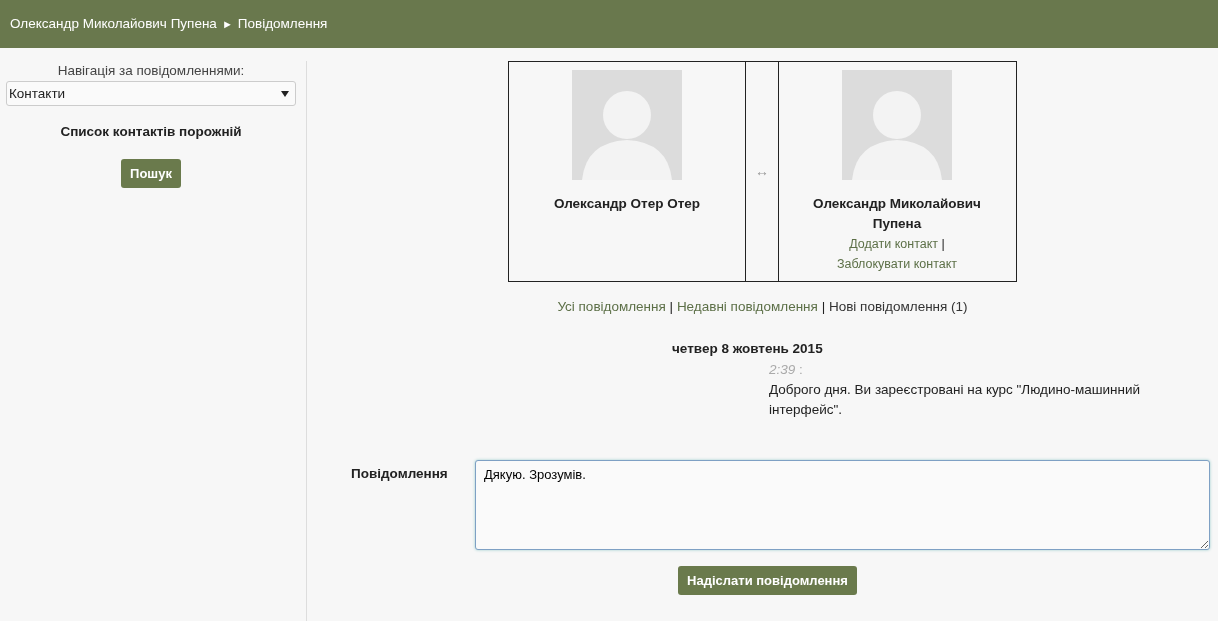 The image size is (1218, 621). Describe the element at coordinates (748, 349) in the screenshot. I see `message-date: четвер 8 жовтень 2015` at that location.